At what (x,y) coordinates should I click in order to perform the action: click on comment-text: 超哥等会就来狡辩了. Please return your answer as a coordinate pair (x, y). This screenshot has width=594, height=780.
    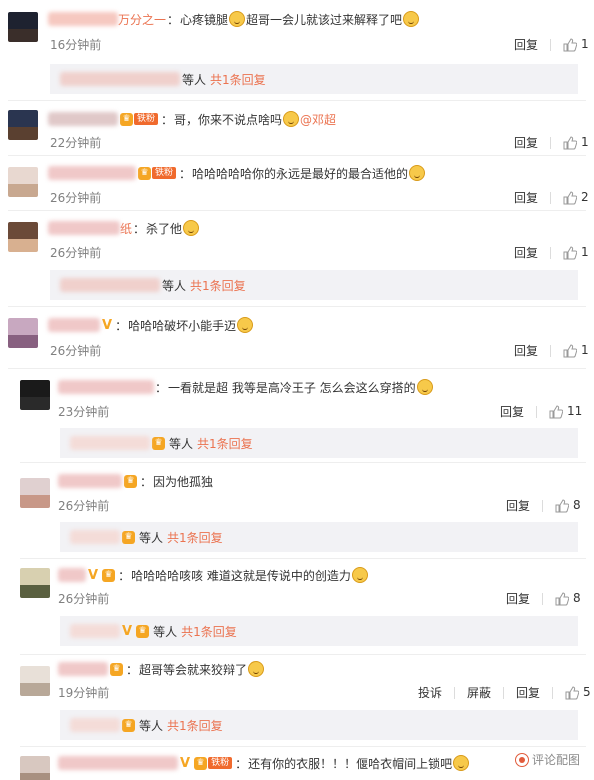
    Looking at the image, I should click on (193, 669).